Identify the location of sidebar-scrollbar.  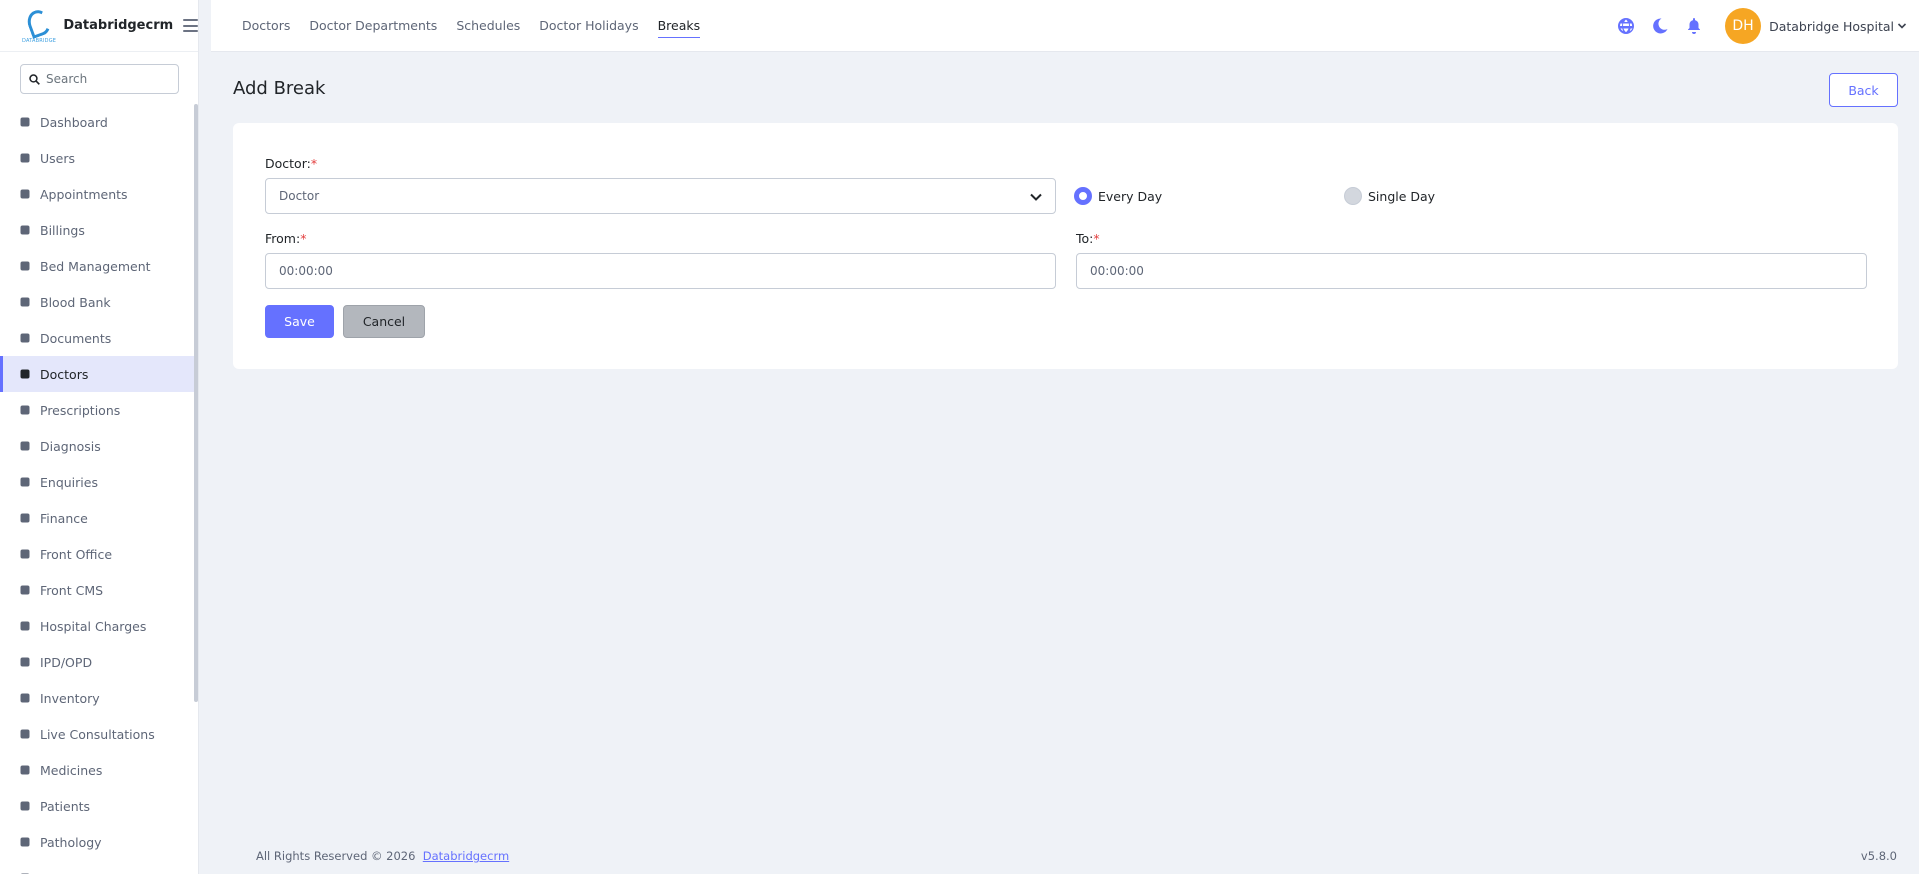
(196, 403).